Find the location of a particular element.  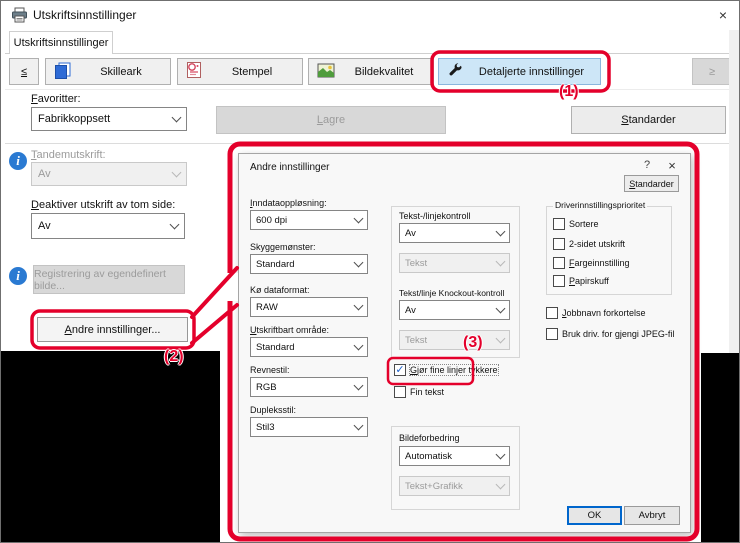

image-enhancement-sub-combo: Tekst+Grafikk is located at coordinates (454, 486).